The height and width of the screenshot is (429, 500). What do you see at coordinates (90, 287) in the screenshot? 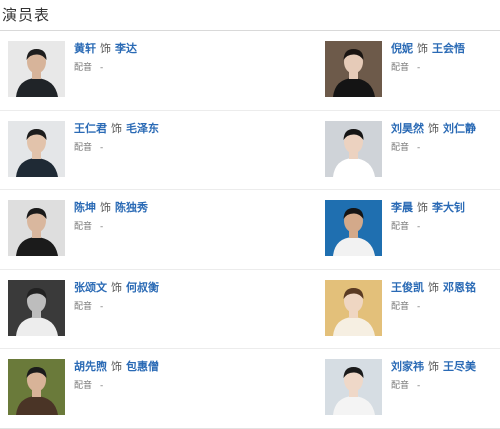
I see `actor-link: 张颂文` at bounding box center [90, 287].